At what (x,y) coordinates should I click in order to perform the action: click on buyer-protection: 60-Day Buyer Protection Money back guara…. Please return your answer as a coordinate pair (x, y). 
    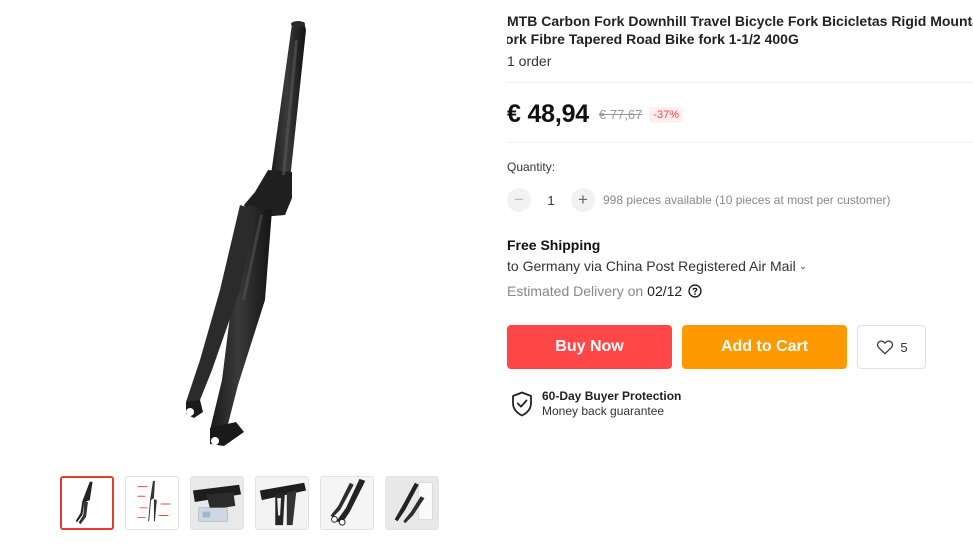
    Looking at the image, I should click on (596, 404).